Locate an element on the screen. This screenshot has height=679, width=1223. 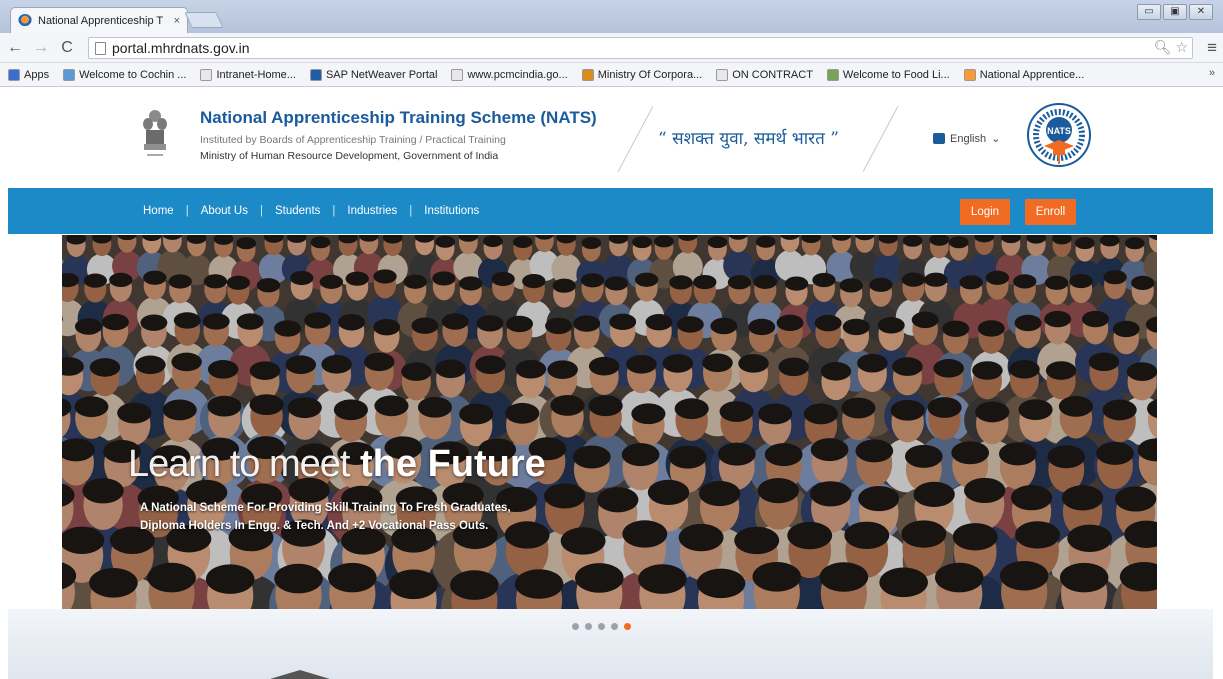
enroll-button: Enroll is located at coordinates (1050, 212).